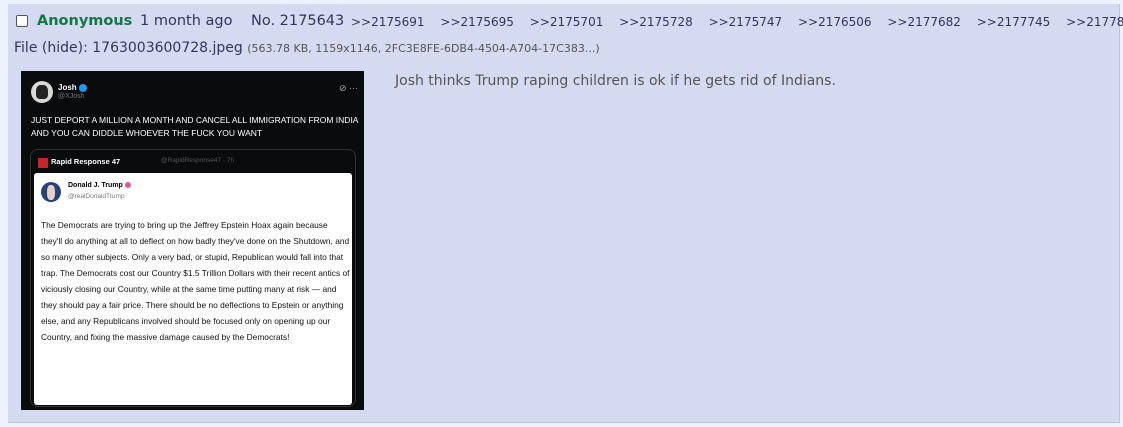  I want to click on post-select-checkbox, so click(22, 21).